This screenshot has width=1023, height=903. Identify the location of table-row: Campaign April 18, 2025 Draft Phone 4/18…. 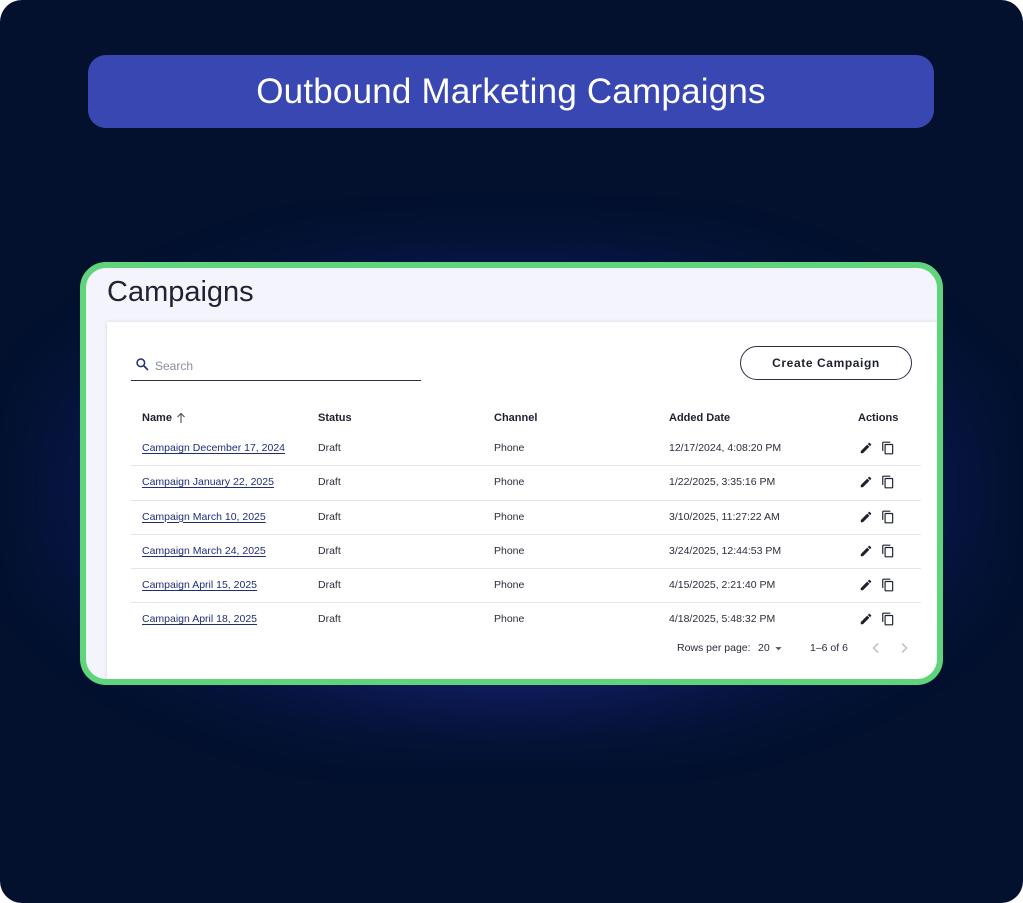
(526, 619).